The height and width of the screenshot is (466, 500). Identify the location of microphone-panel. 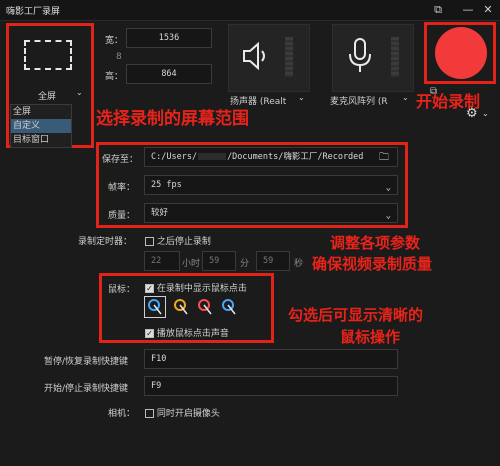
(373, 58).